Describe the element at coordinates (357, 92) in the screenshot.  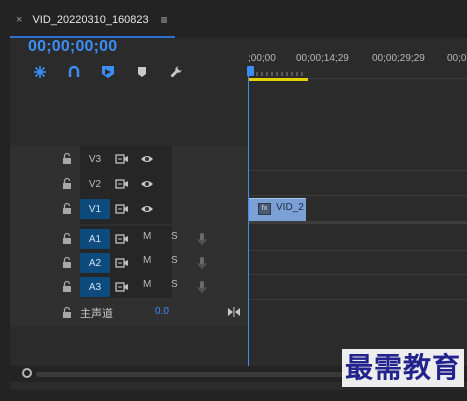
I see `time-ruler: ;00;00 00;00;14;29 00;00;29;29 00;0` at that location.